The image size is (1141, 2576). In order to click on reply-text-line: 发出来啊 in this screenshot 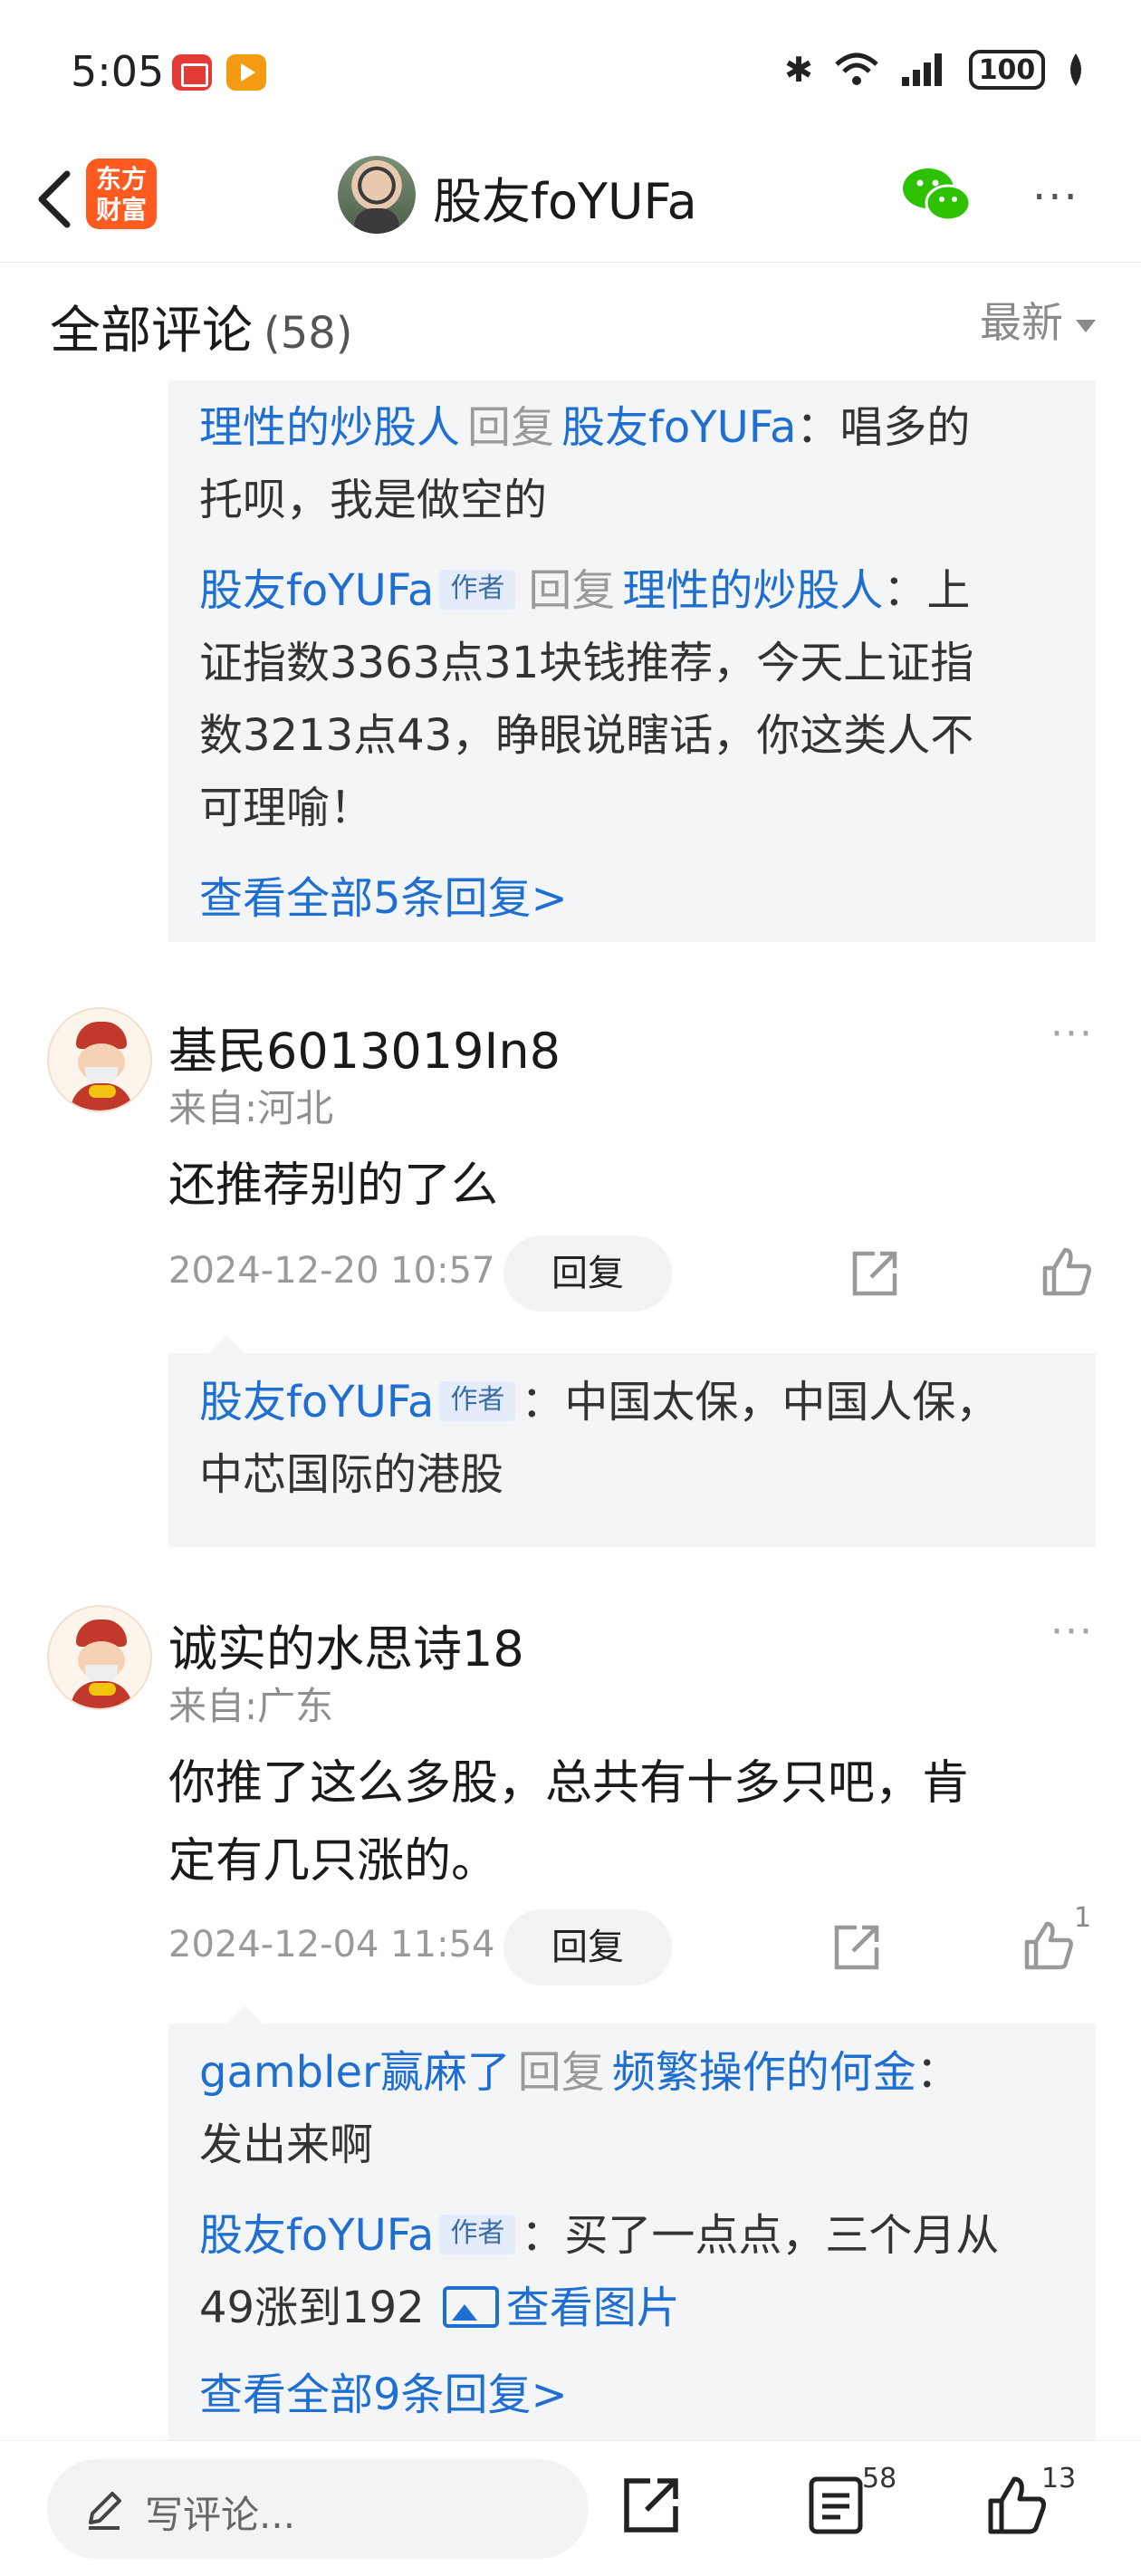, I will do `click(286, 2144)`.